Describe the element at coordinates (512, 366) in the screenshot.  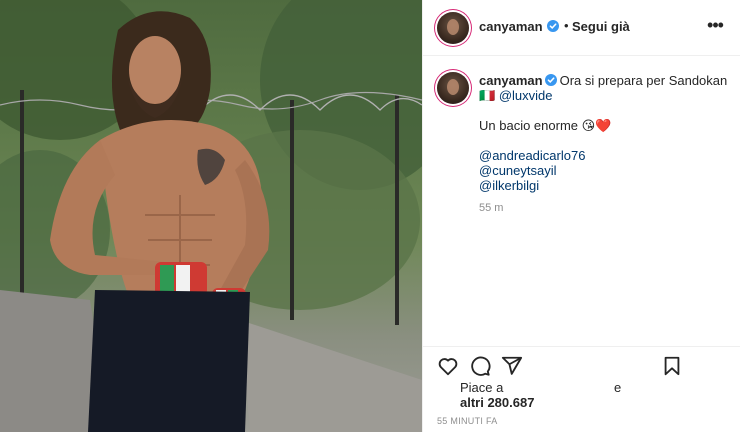
I see `share-icon` at that location.